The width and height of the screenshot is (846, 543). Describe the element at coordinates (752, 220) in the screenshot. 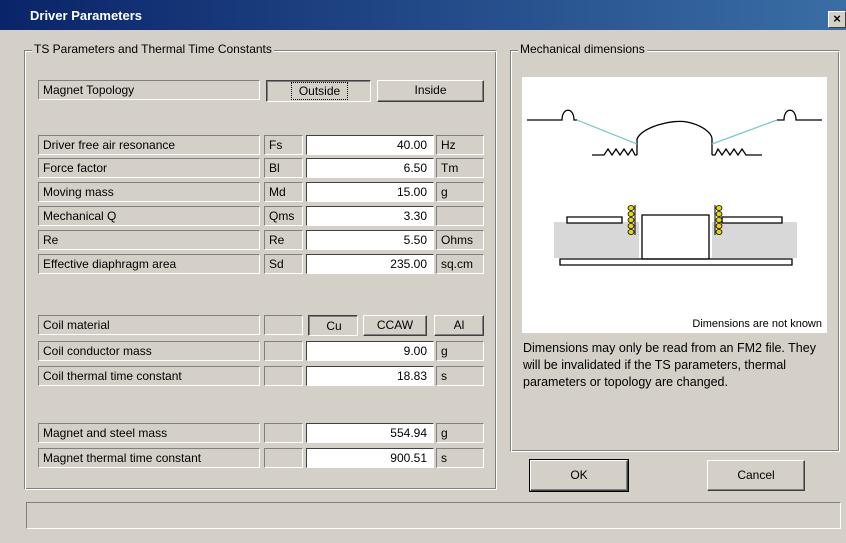

I see `right-top-plate` at that location.